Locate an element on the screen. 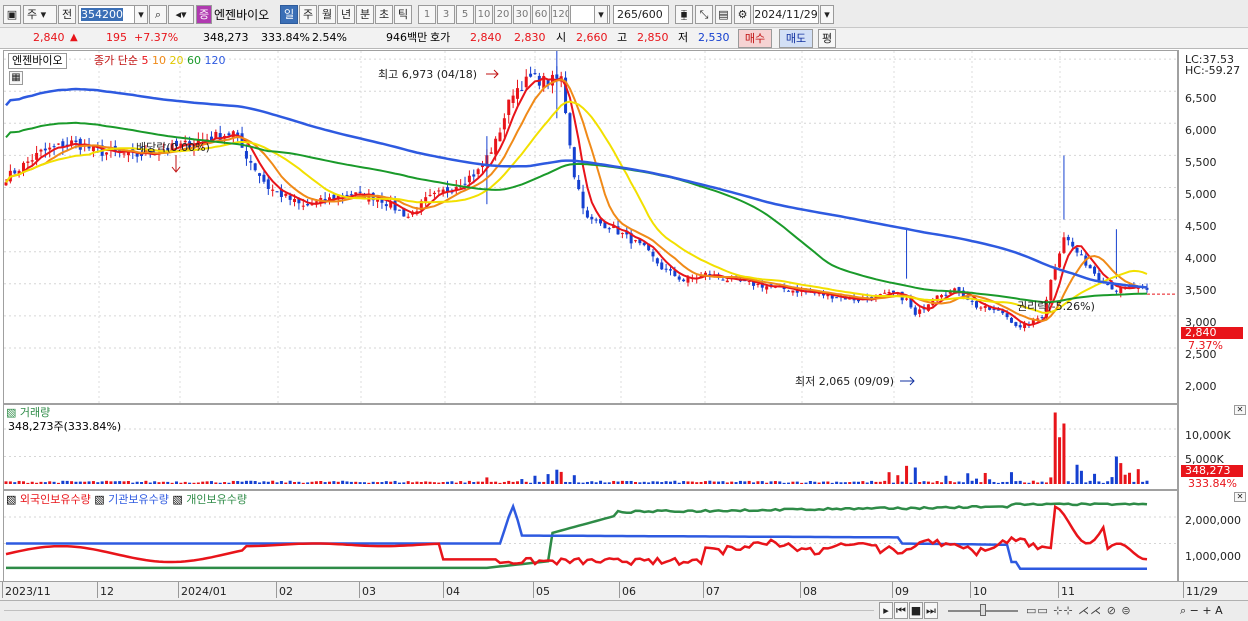  extra-button: 평 is located at coordinates (827, 38).